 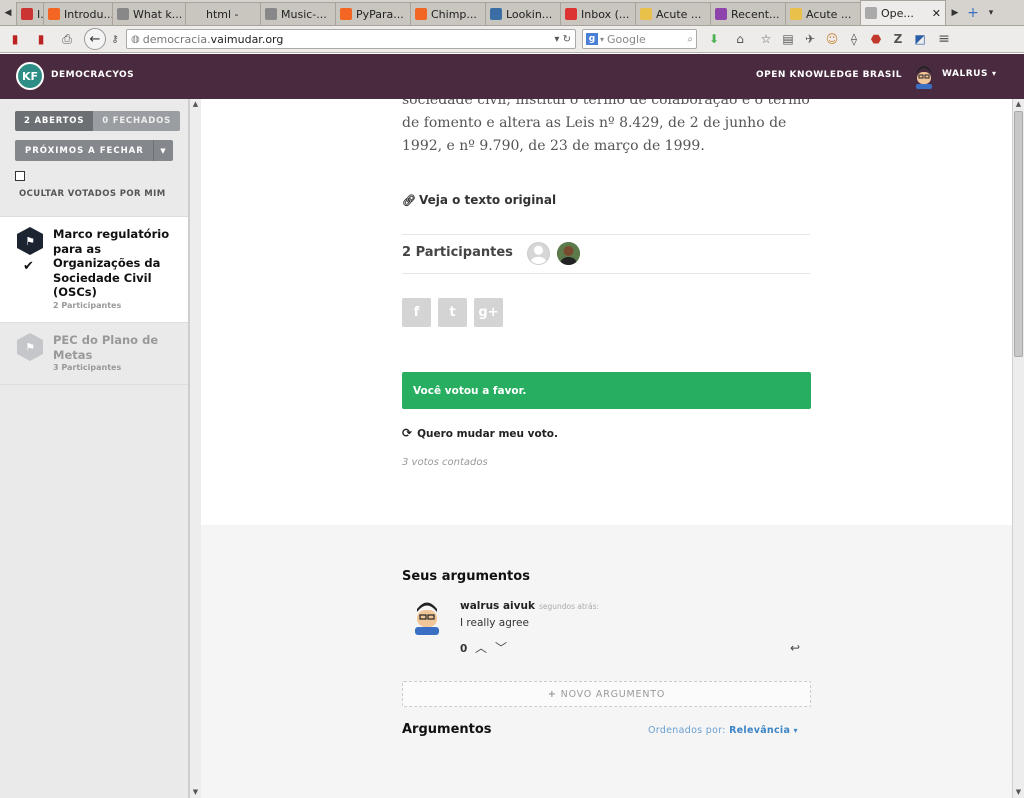 I want to click on magnifier-icon: ⌕, so click(x=690, y=39).